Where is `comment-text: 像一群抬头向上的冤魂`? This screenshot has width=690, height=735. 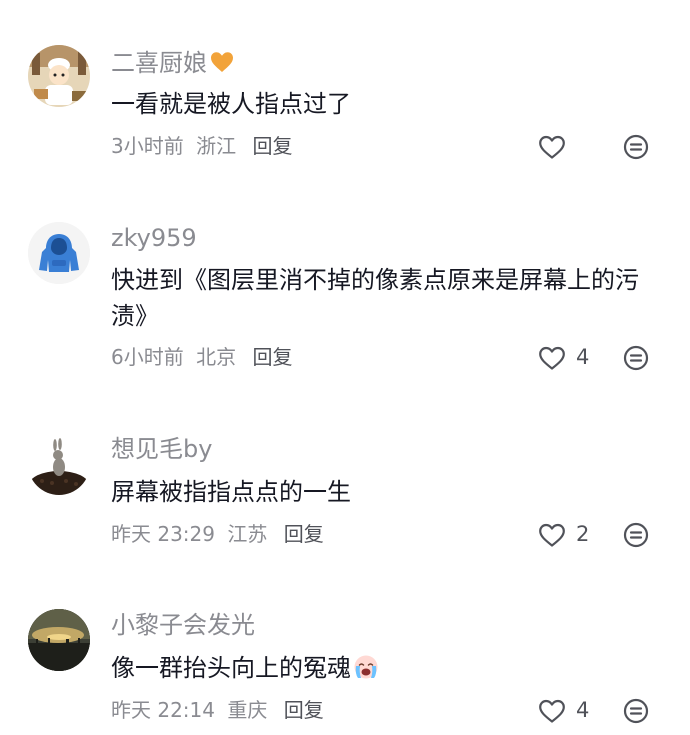
comment-text: 像一群抬头向上的冤魂 is located at coordinates (383, 668).